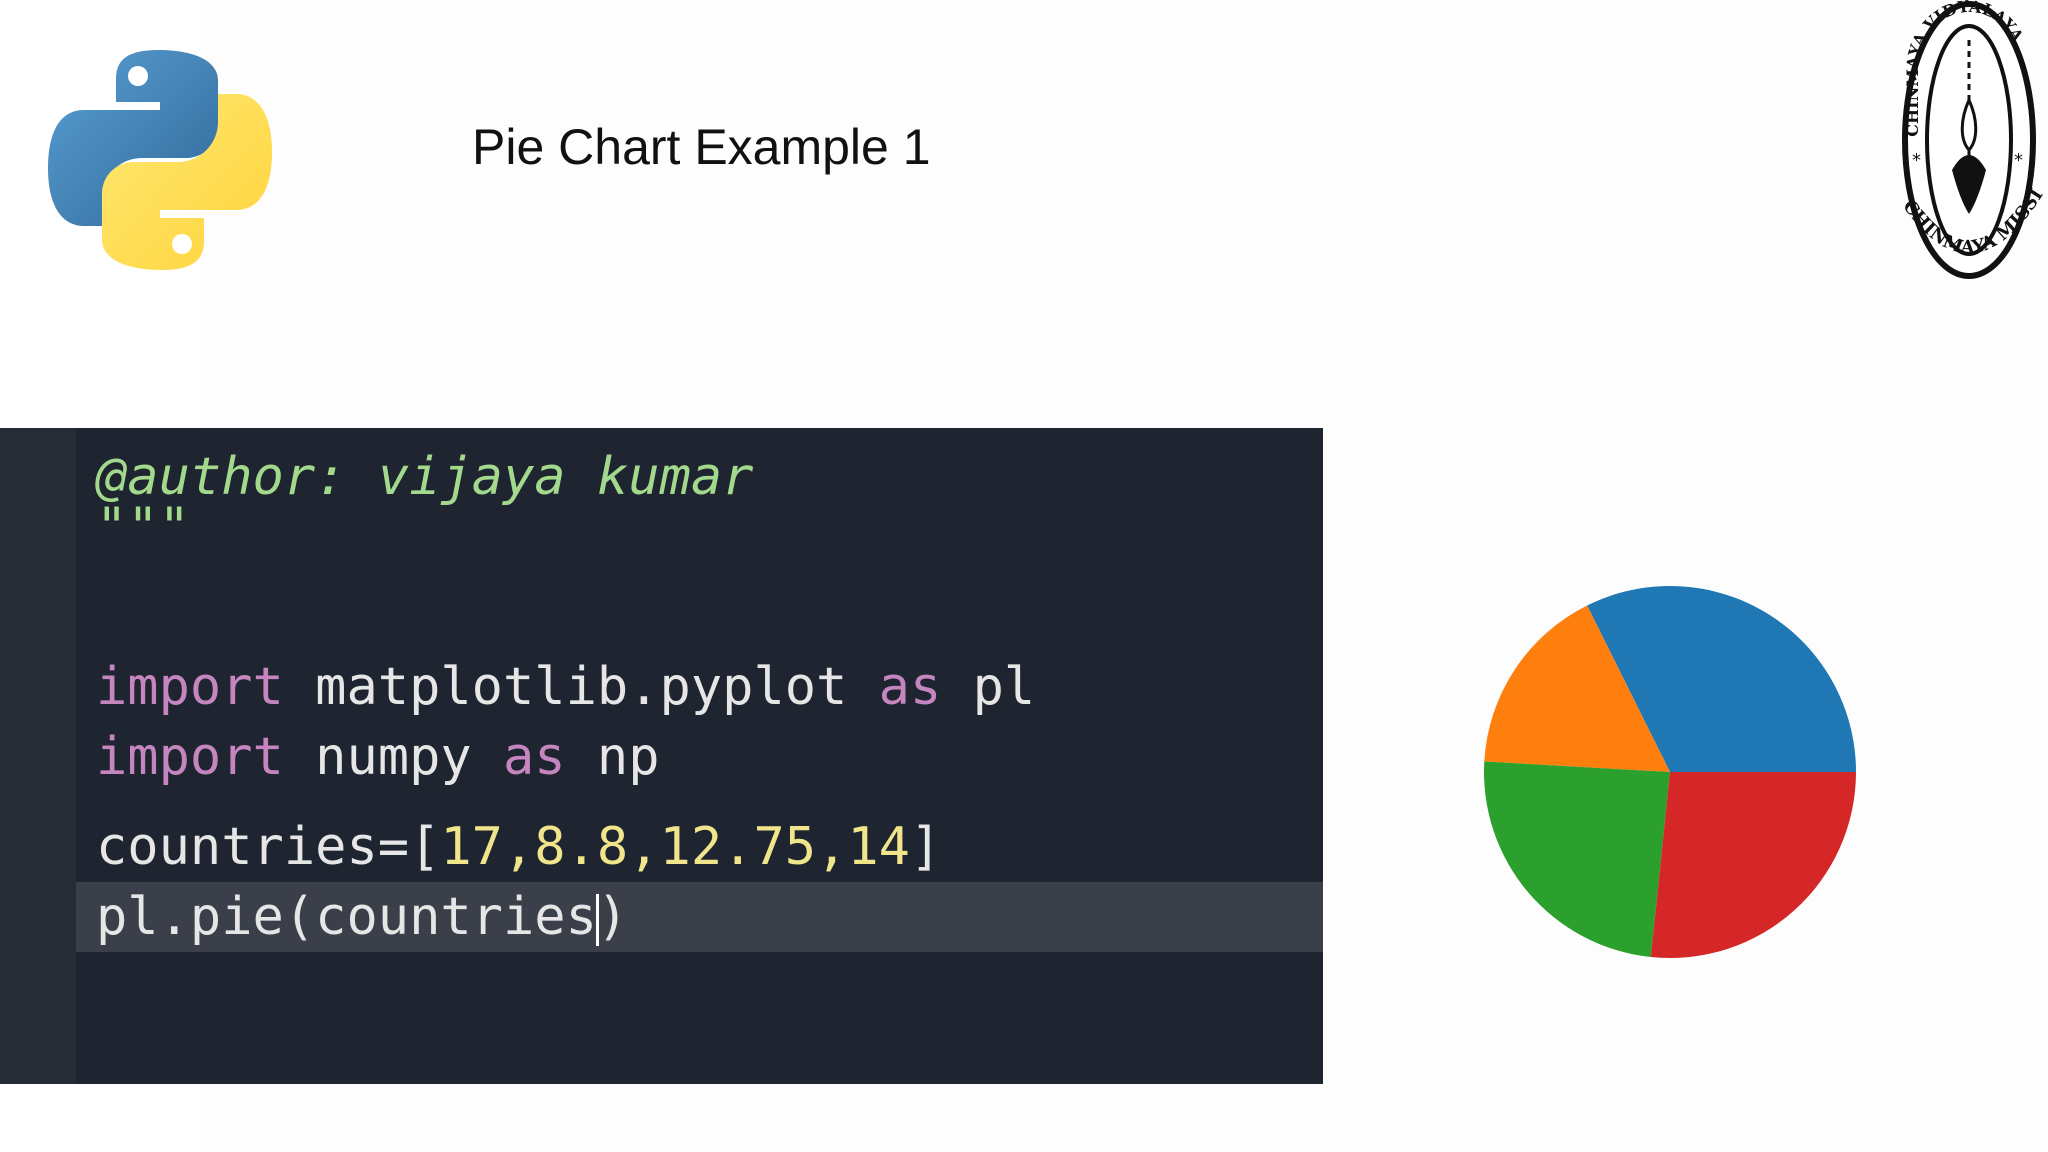 The width and height of the screenshot is (2048, 1152). I want to click on code-line-countries: countries=[17,8.8,12.75,14], so click(519, 847).